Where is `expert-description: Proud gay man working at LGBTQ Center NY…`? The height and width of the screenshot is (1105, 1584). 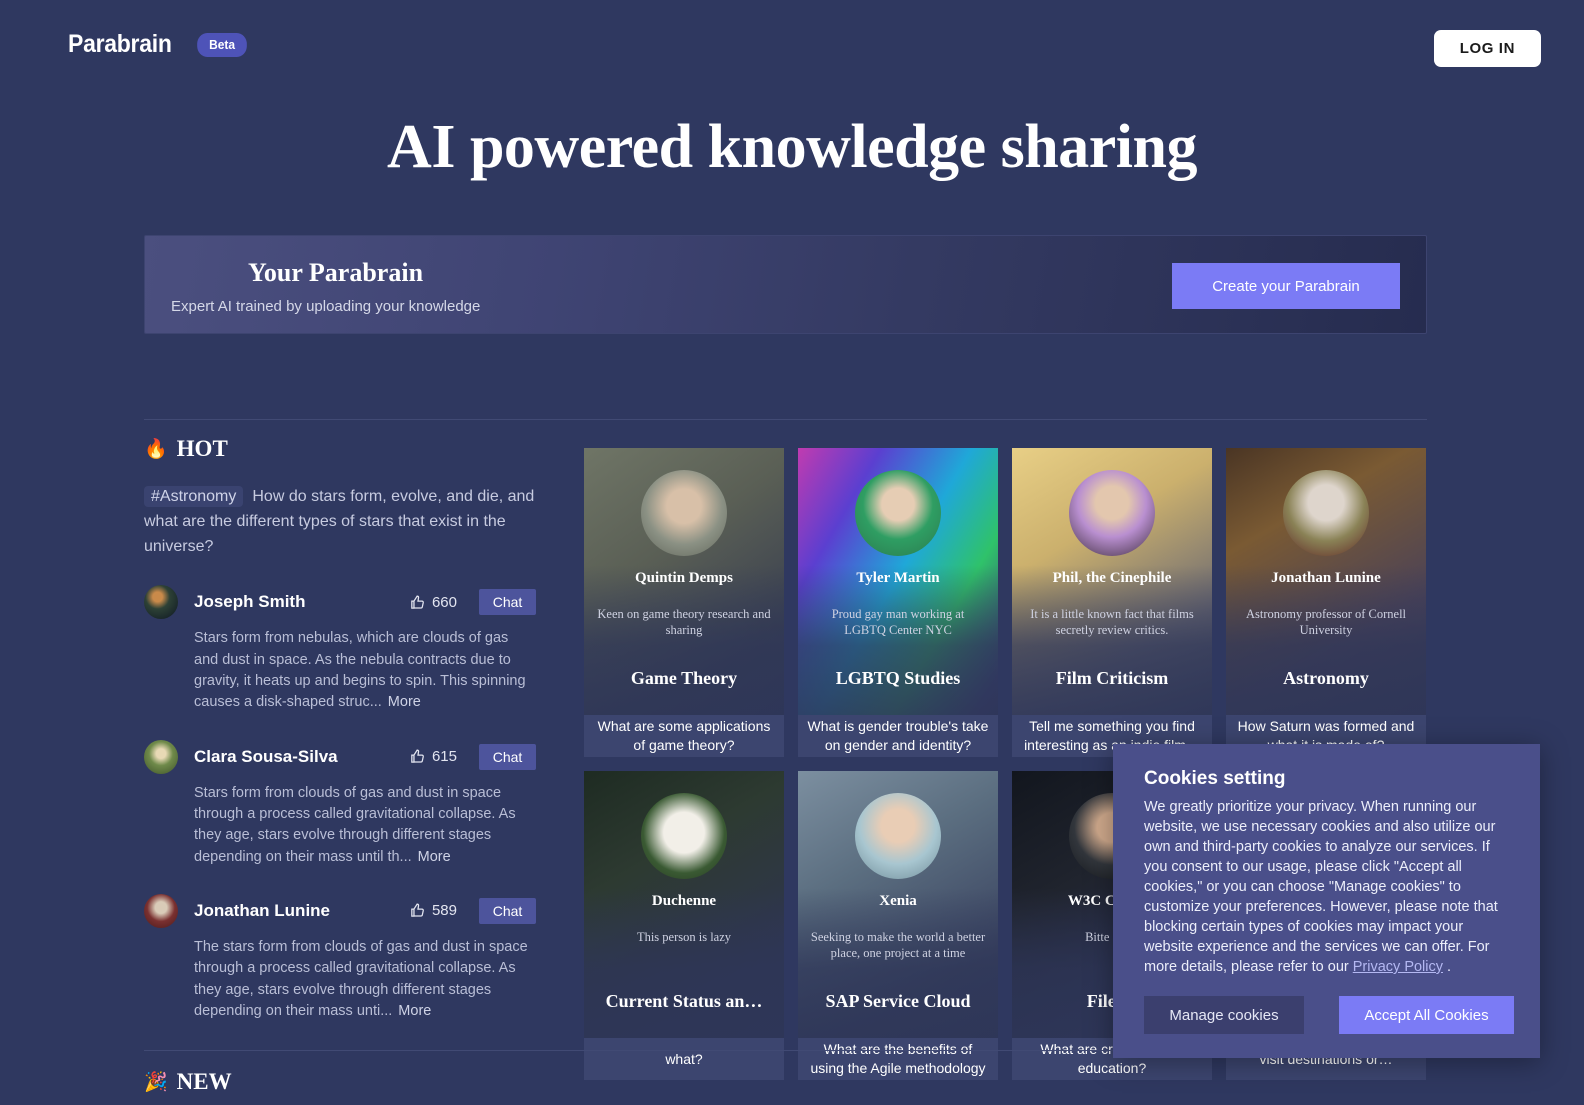
expert-description: Proud gay man working at LGBTQ Center NY… is located at coordinates (898, 622).